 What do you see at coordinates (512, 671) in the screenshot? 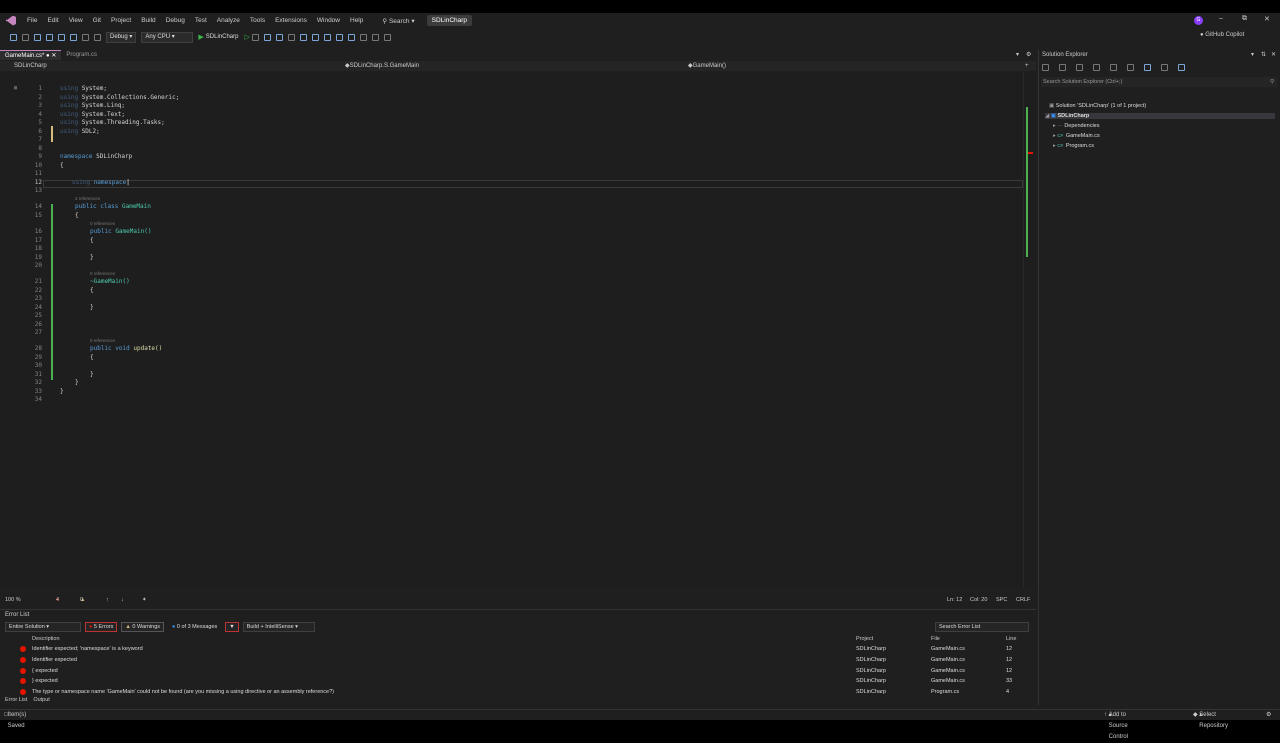
I see `error-row: { expected SDLinCharp GameMain.cs 12` at bounding box center [512, 671].